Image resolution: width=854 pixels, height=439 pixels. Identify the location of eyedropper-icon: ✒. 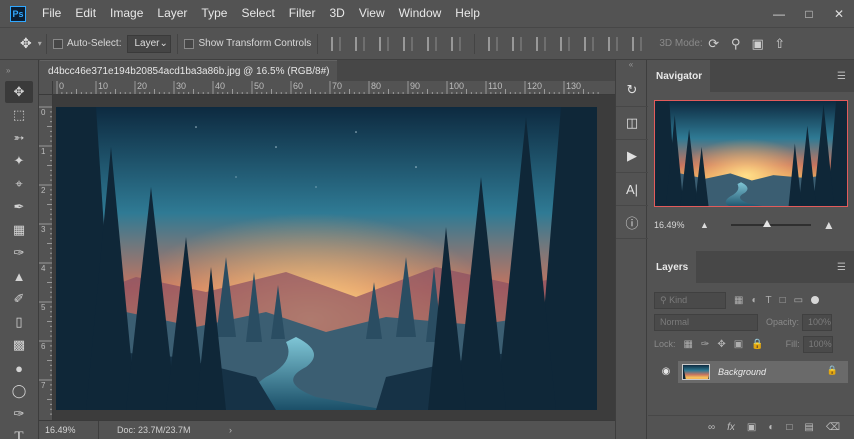
(19, 207).